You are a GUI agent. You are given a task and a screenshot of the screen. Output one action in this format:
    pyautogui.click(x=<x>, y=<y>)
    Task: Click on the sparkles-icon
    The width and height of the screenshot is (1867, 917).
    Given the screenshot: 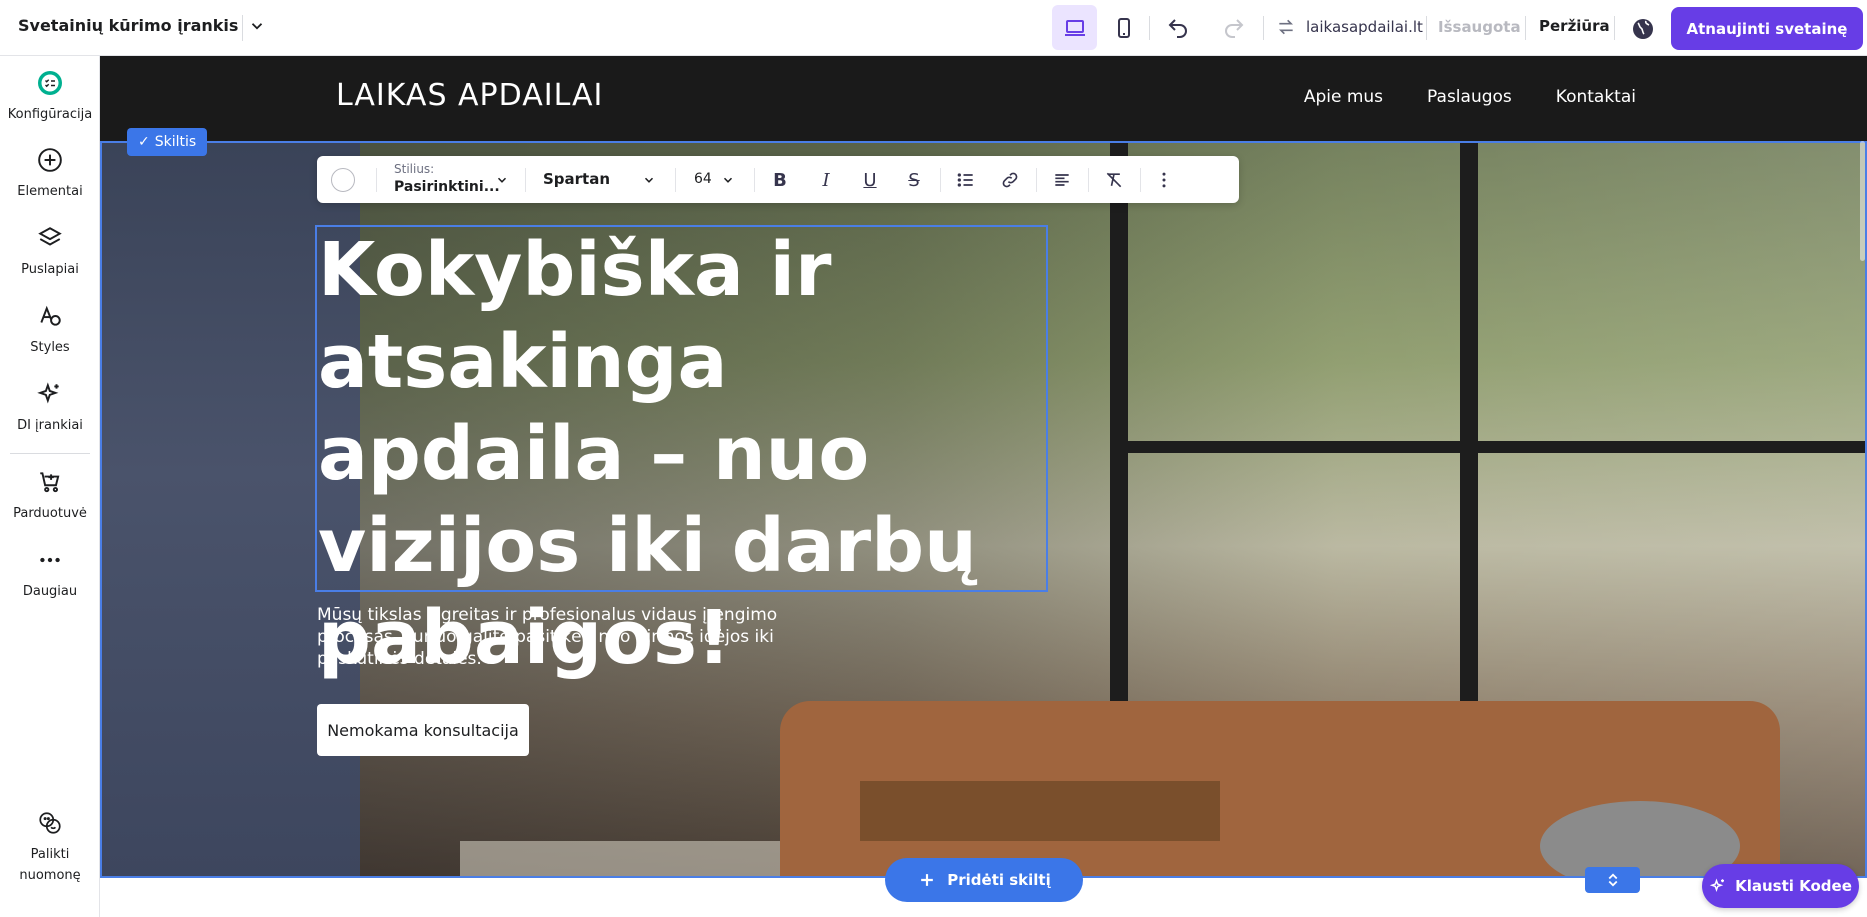 What is the action you would take?
    pyautogui.click(x=48, y=393)
    